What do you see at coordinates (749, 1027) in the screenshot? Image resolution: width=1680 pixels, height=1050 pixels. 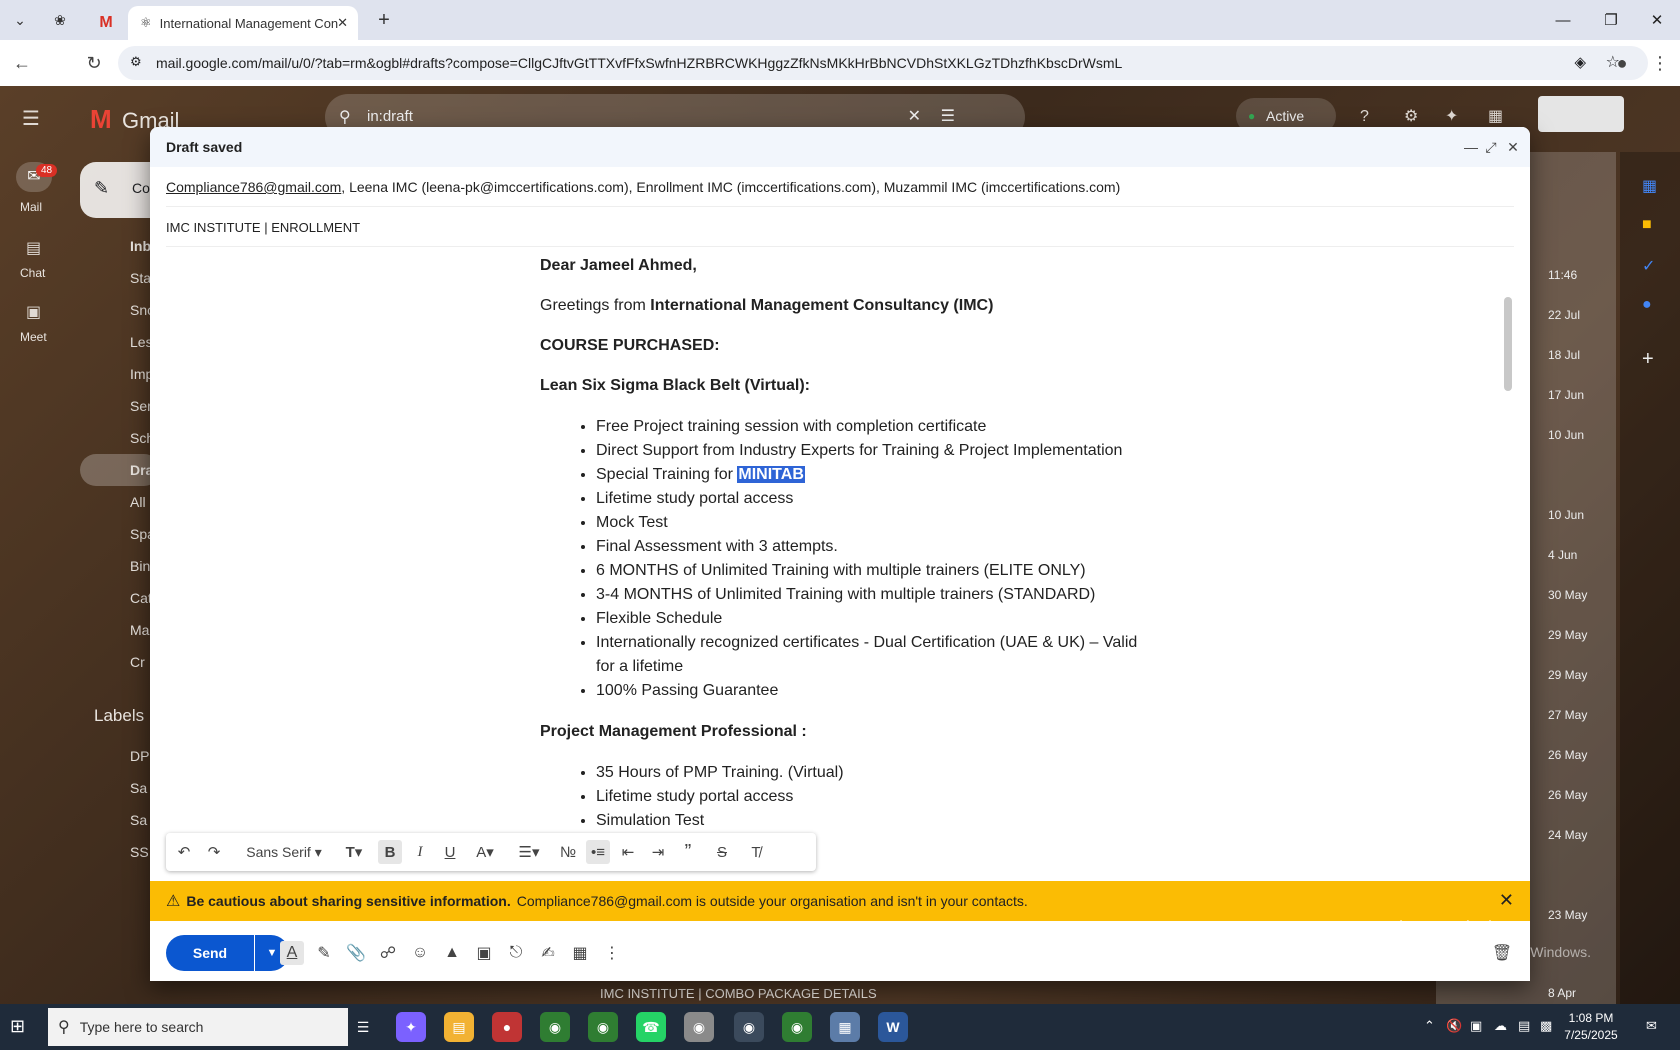 I see `chrome-active-icon: ◉` at bounding box center [749, 1027].